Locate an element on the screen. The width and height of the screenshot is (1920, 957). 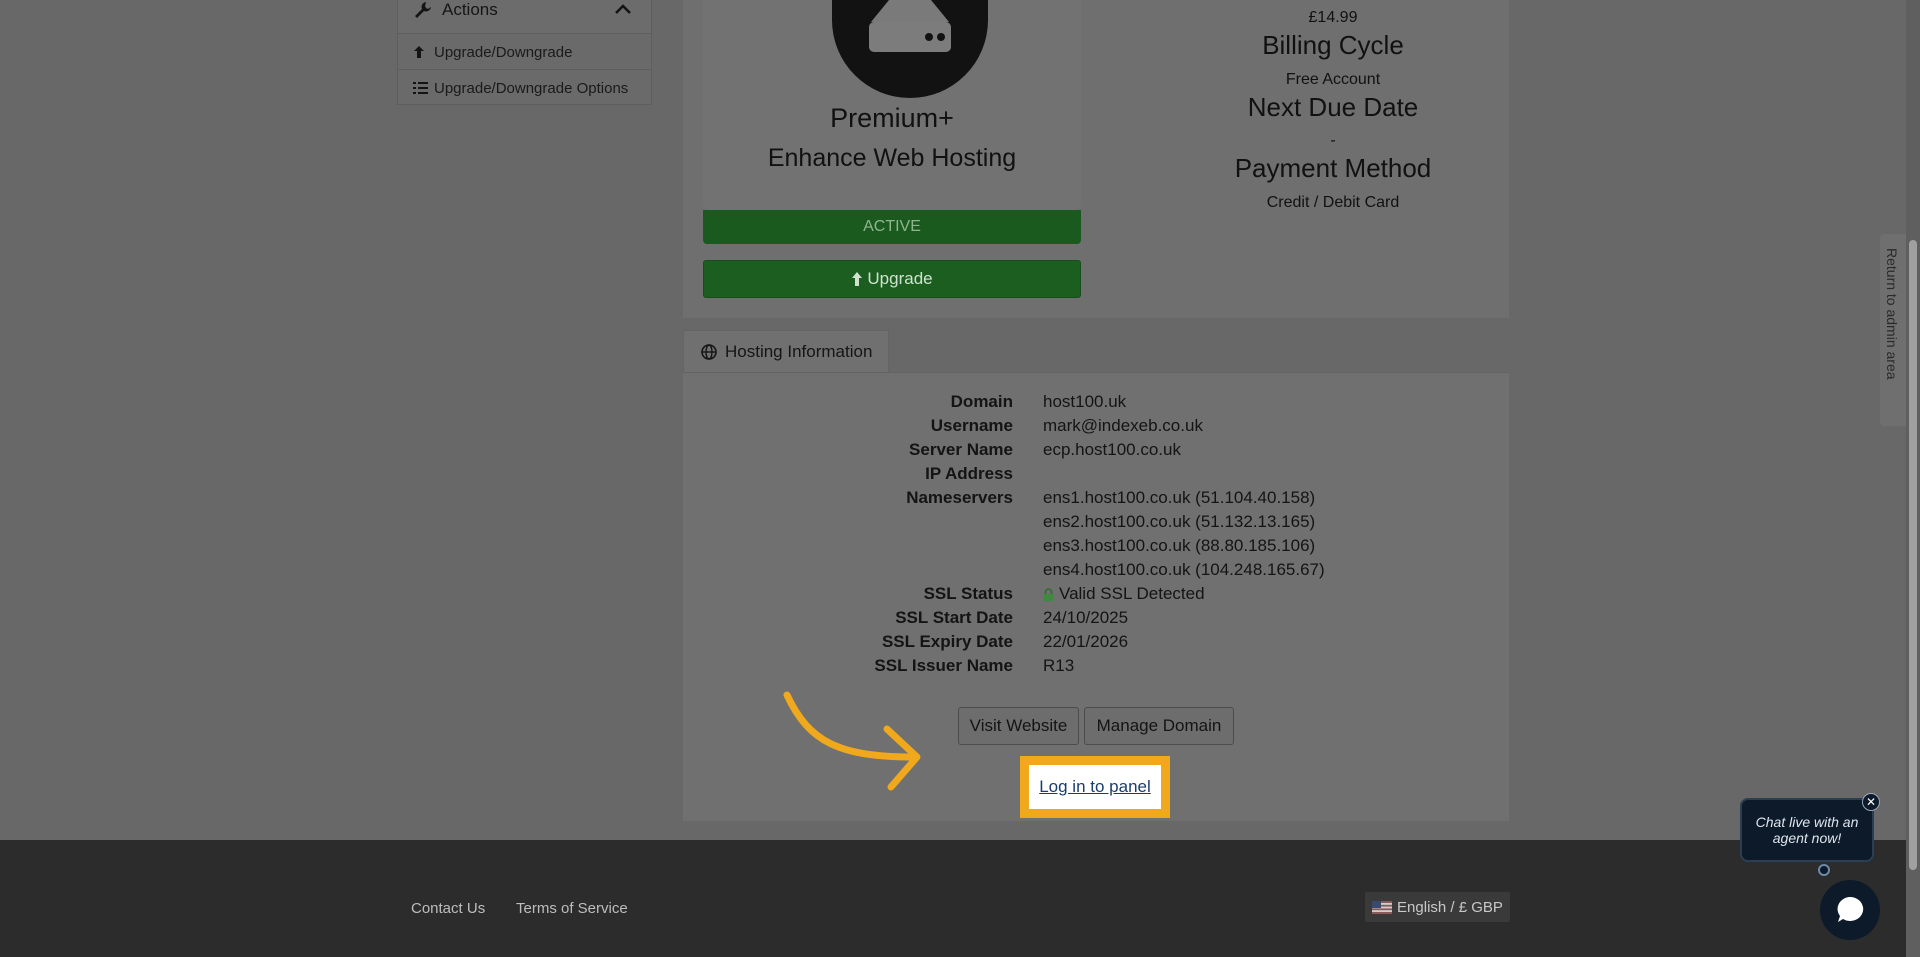
chat-invite-text: Chat live with an agent now! is located at coordinates (1807, 830).